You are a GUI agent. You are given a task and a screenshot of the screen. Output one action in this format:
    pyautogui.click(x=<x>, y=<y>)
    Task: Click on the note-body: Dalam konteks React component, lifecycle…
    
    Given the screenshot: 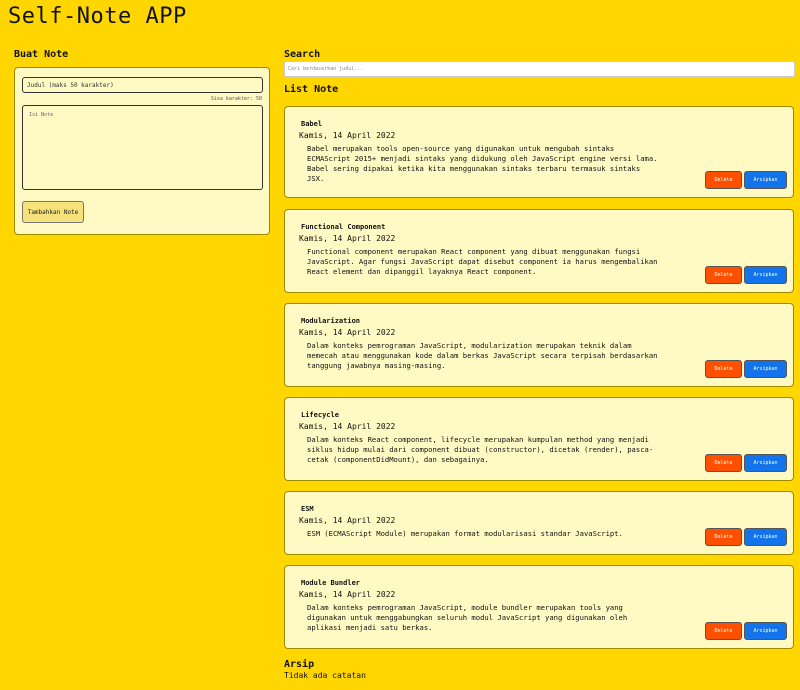 What is the action you would take?
    pyautogui.click(x=480, y=449)
    